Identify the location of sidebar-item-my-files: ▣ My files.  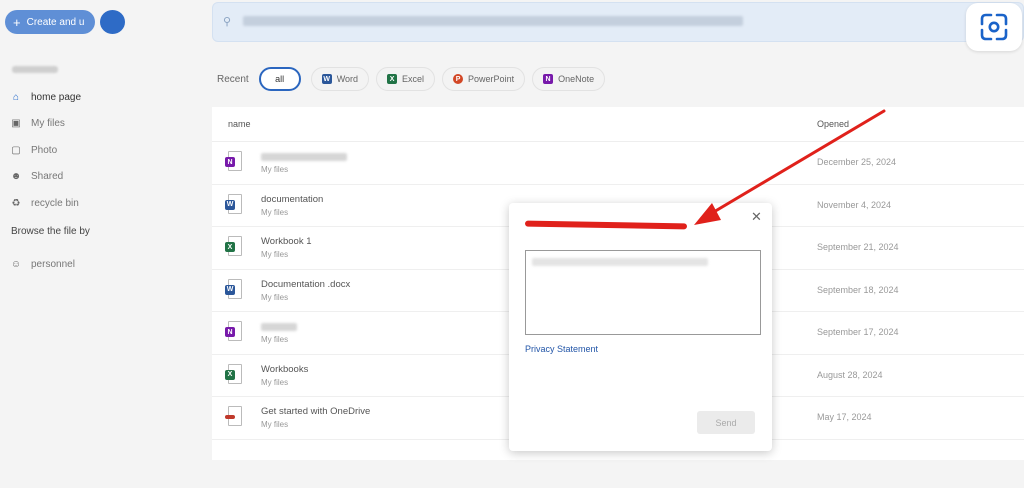
(45, 124).